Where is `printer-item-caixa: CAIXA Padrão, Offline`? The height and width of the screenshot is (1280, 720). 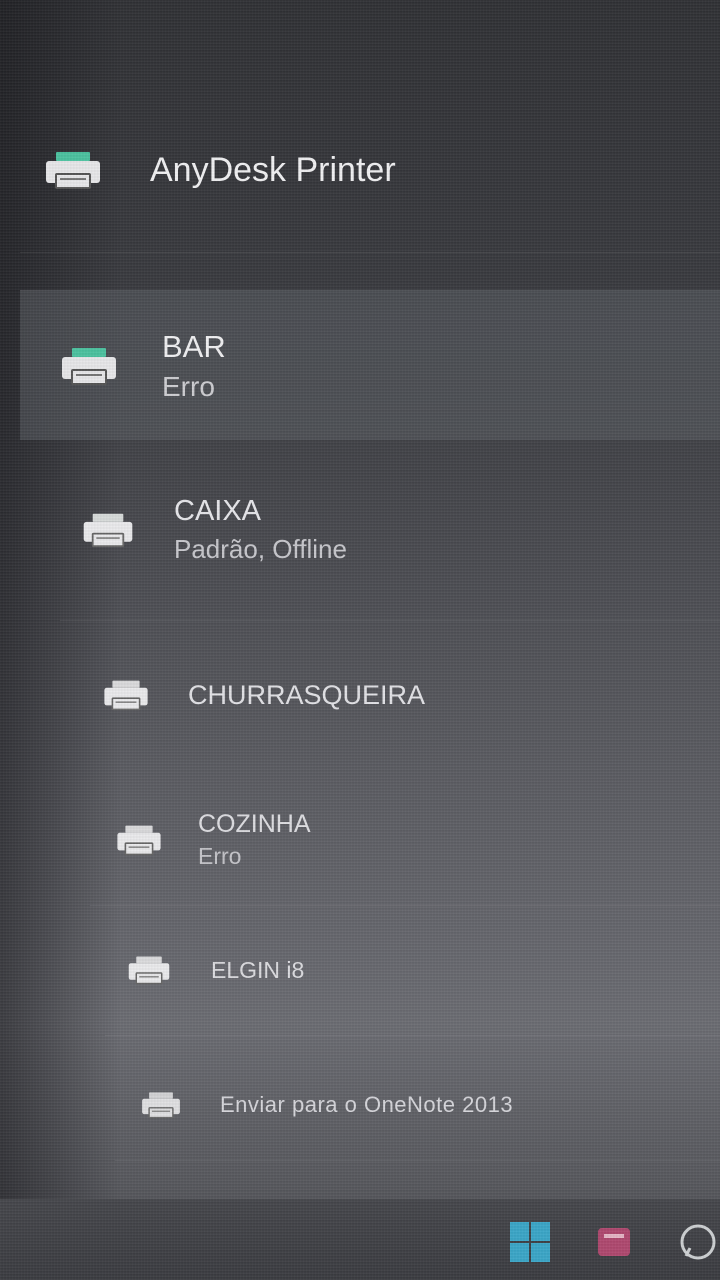
printer-item-caixa: CAIXA Padrão, Offline is located at coordinates (380, 530).